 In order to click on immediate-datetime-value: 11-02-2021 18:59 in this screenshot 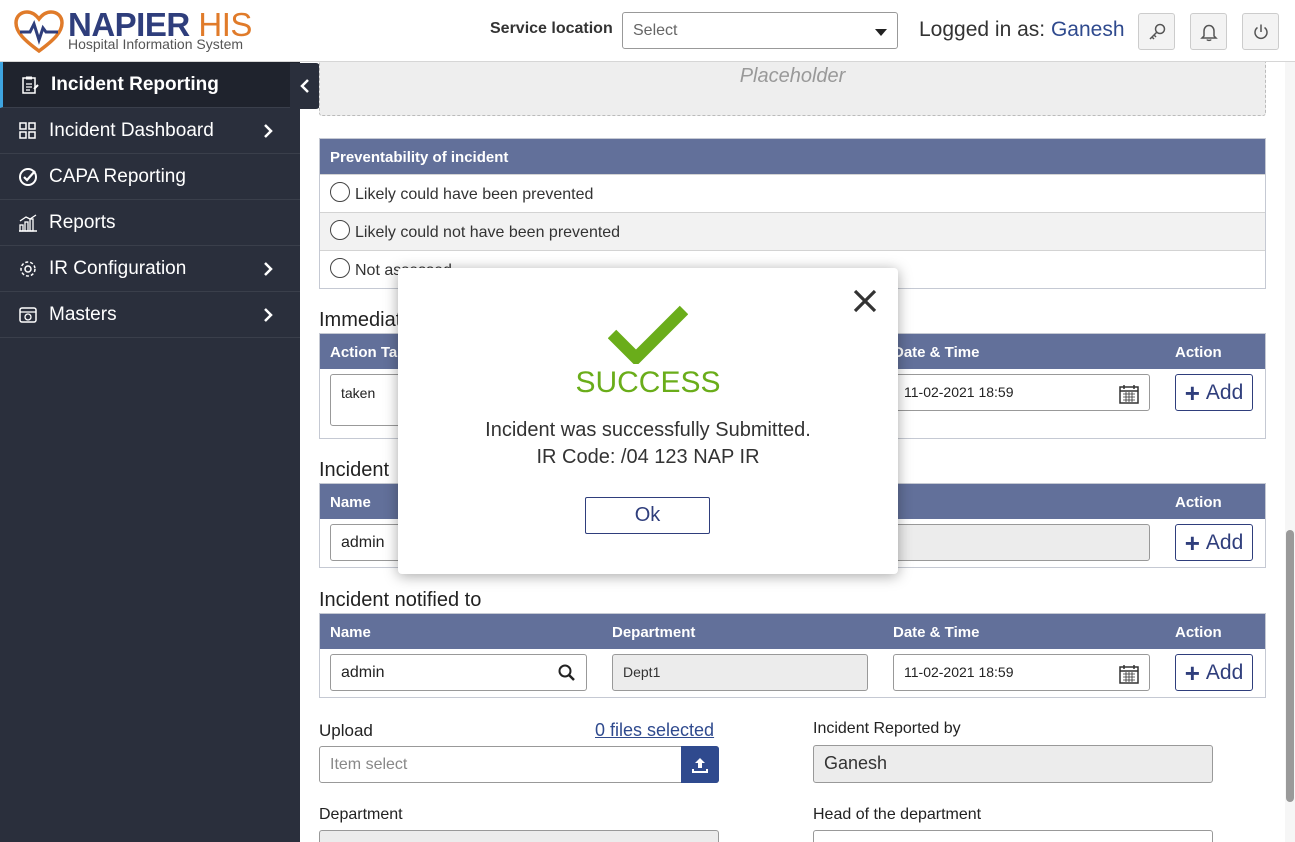, I will do `click(959, 392)`.